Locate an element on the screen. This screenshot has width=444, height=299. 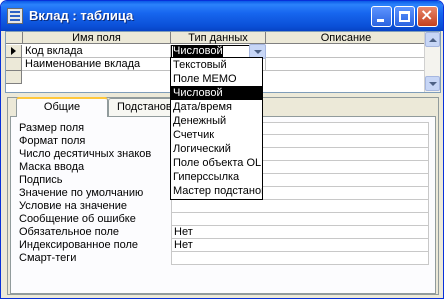
maximize-icon is located at coordinates (404, 16).